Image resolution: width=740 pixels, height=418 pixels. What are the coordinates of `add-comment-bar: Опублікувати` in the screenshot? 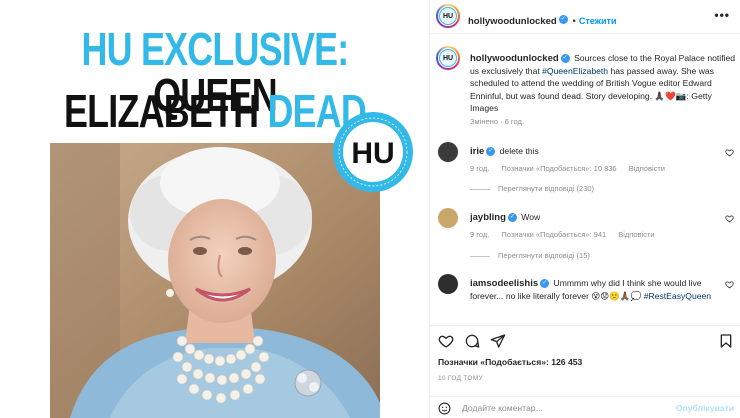 It's located at (585, 407).